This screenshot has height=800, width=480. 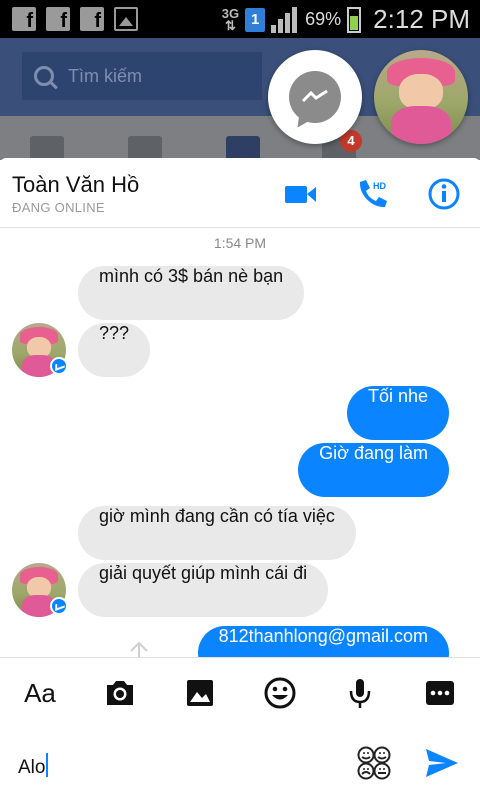 What do you see at coordinates (440, 693) in the screenshot?
I see `more-icon` at bounding box center [440, 693].